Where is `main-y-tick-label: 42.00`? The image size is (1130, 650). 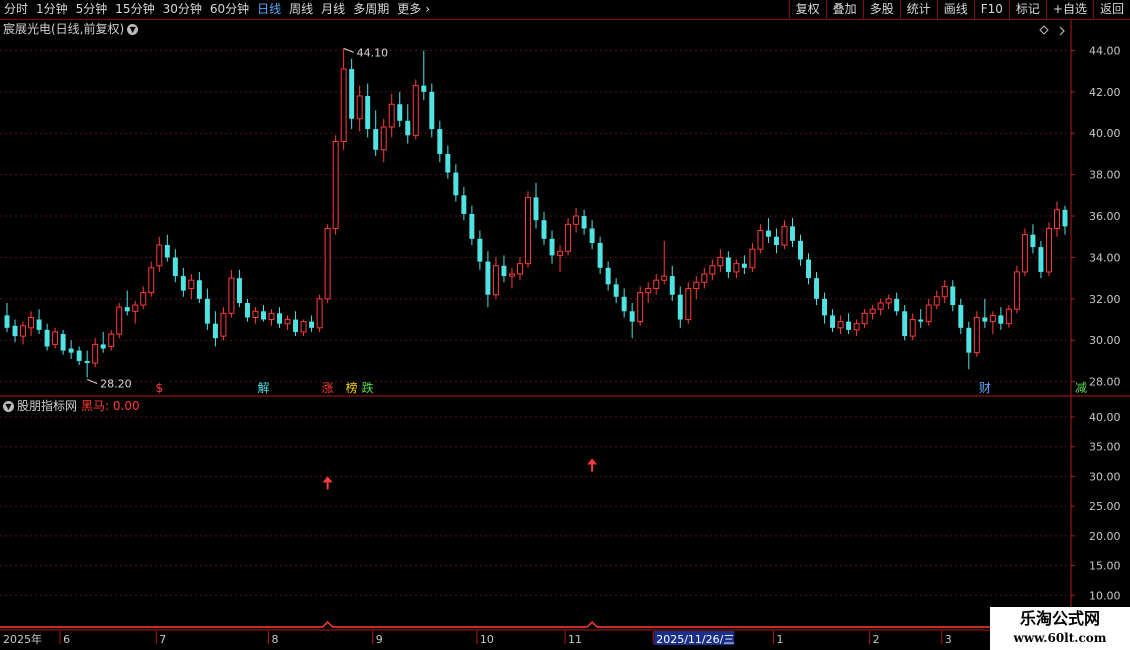
main-y-tick-label: 42.00 is located at coordinates (1105, 92).